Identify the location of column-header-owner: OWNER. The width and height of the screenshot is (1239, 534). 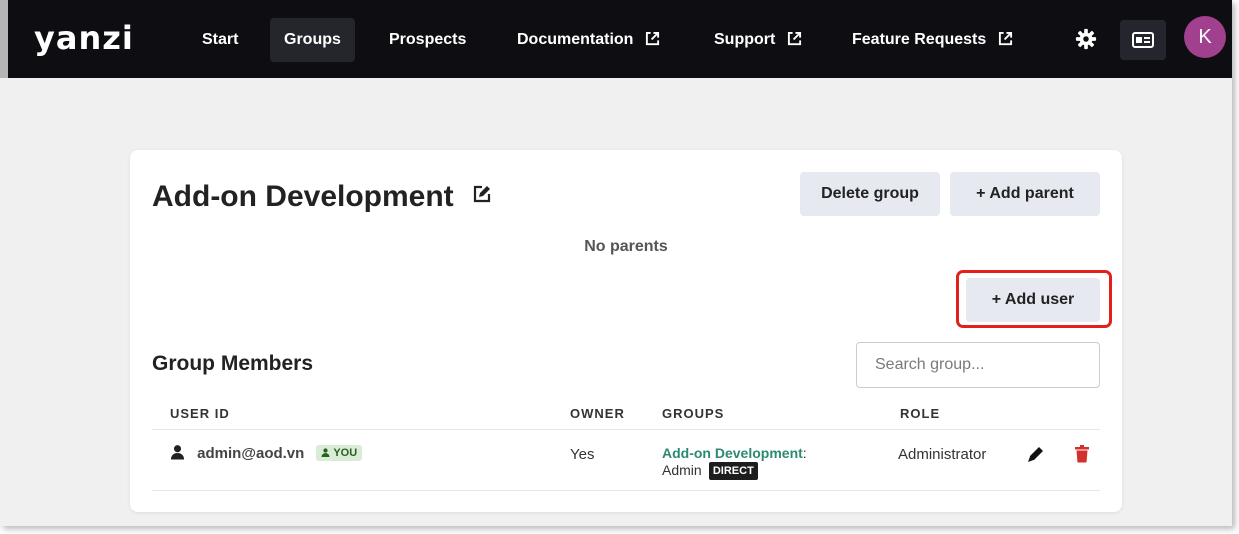
(597, 413).